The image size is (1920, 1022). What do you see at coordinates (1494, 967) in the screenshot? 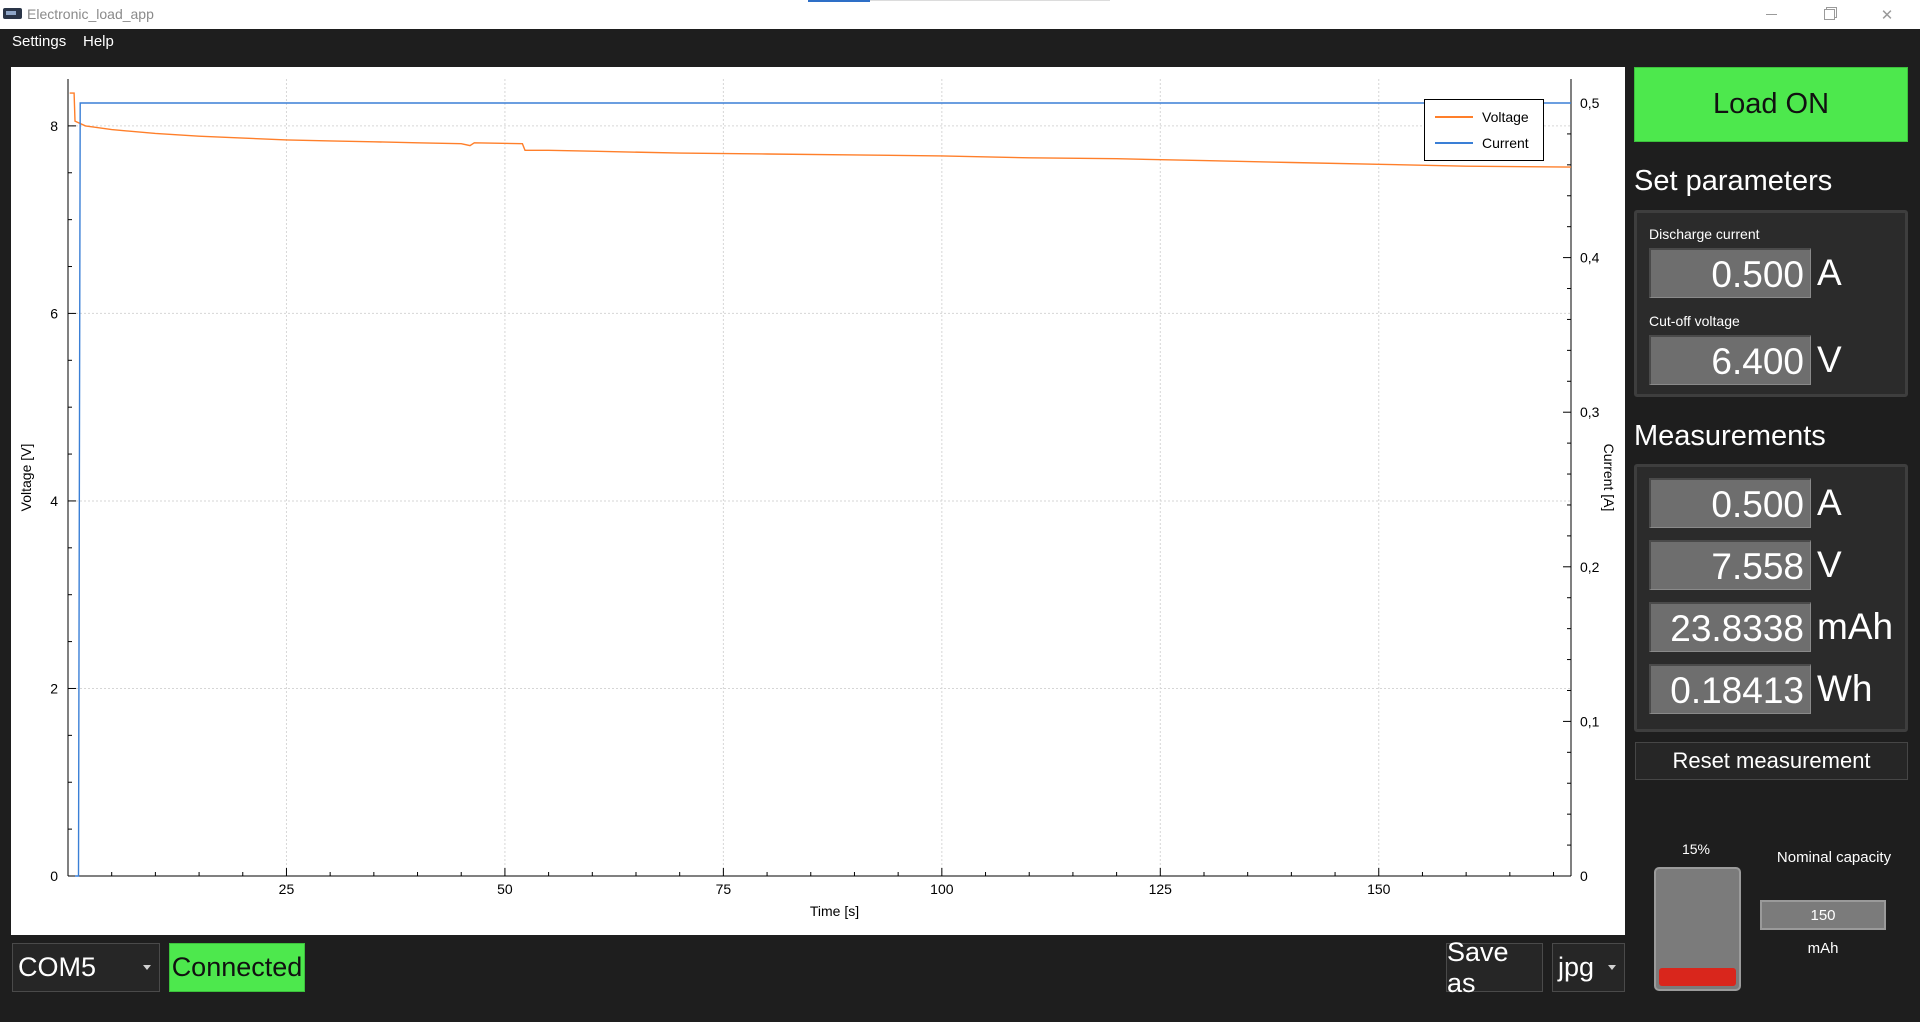
I see `save-as-button: Save as` at bounding box center [1494, 967].